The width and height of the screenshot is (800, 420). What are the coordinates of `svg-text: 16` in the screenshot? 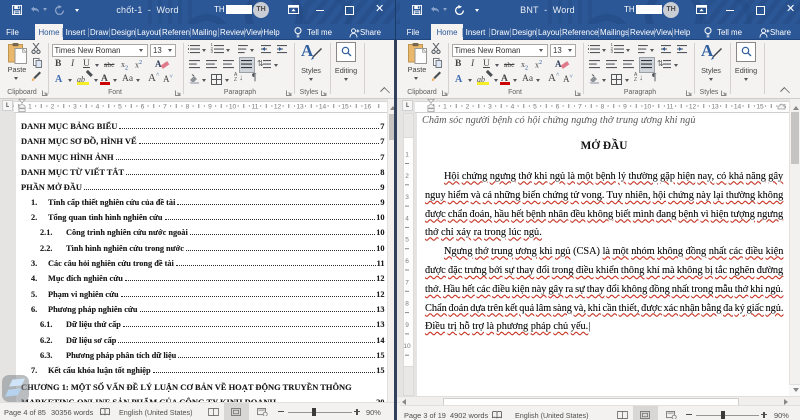 It's located at (368, 107).